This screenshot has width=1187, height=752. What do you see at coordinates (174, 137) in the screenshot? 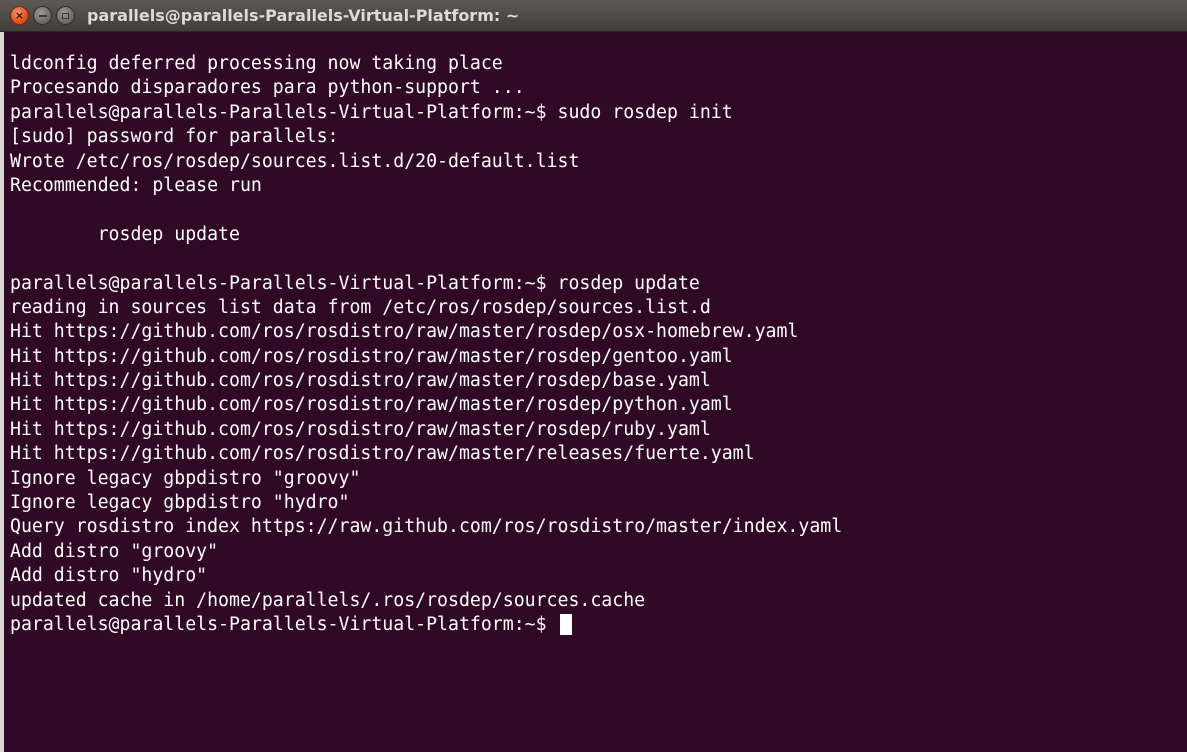
I see `terminal-line: [sudo] password for parallels:` at bounding box center [174, 137].